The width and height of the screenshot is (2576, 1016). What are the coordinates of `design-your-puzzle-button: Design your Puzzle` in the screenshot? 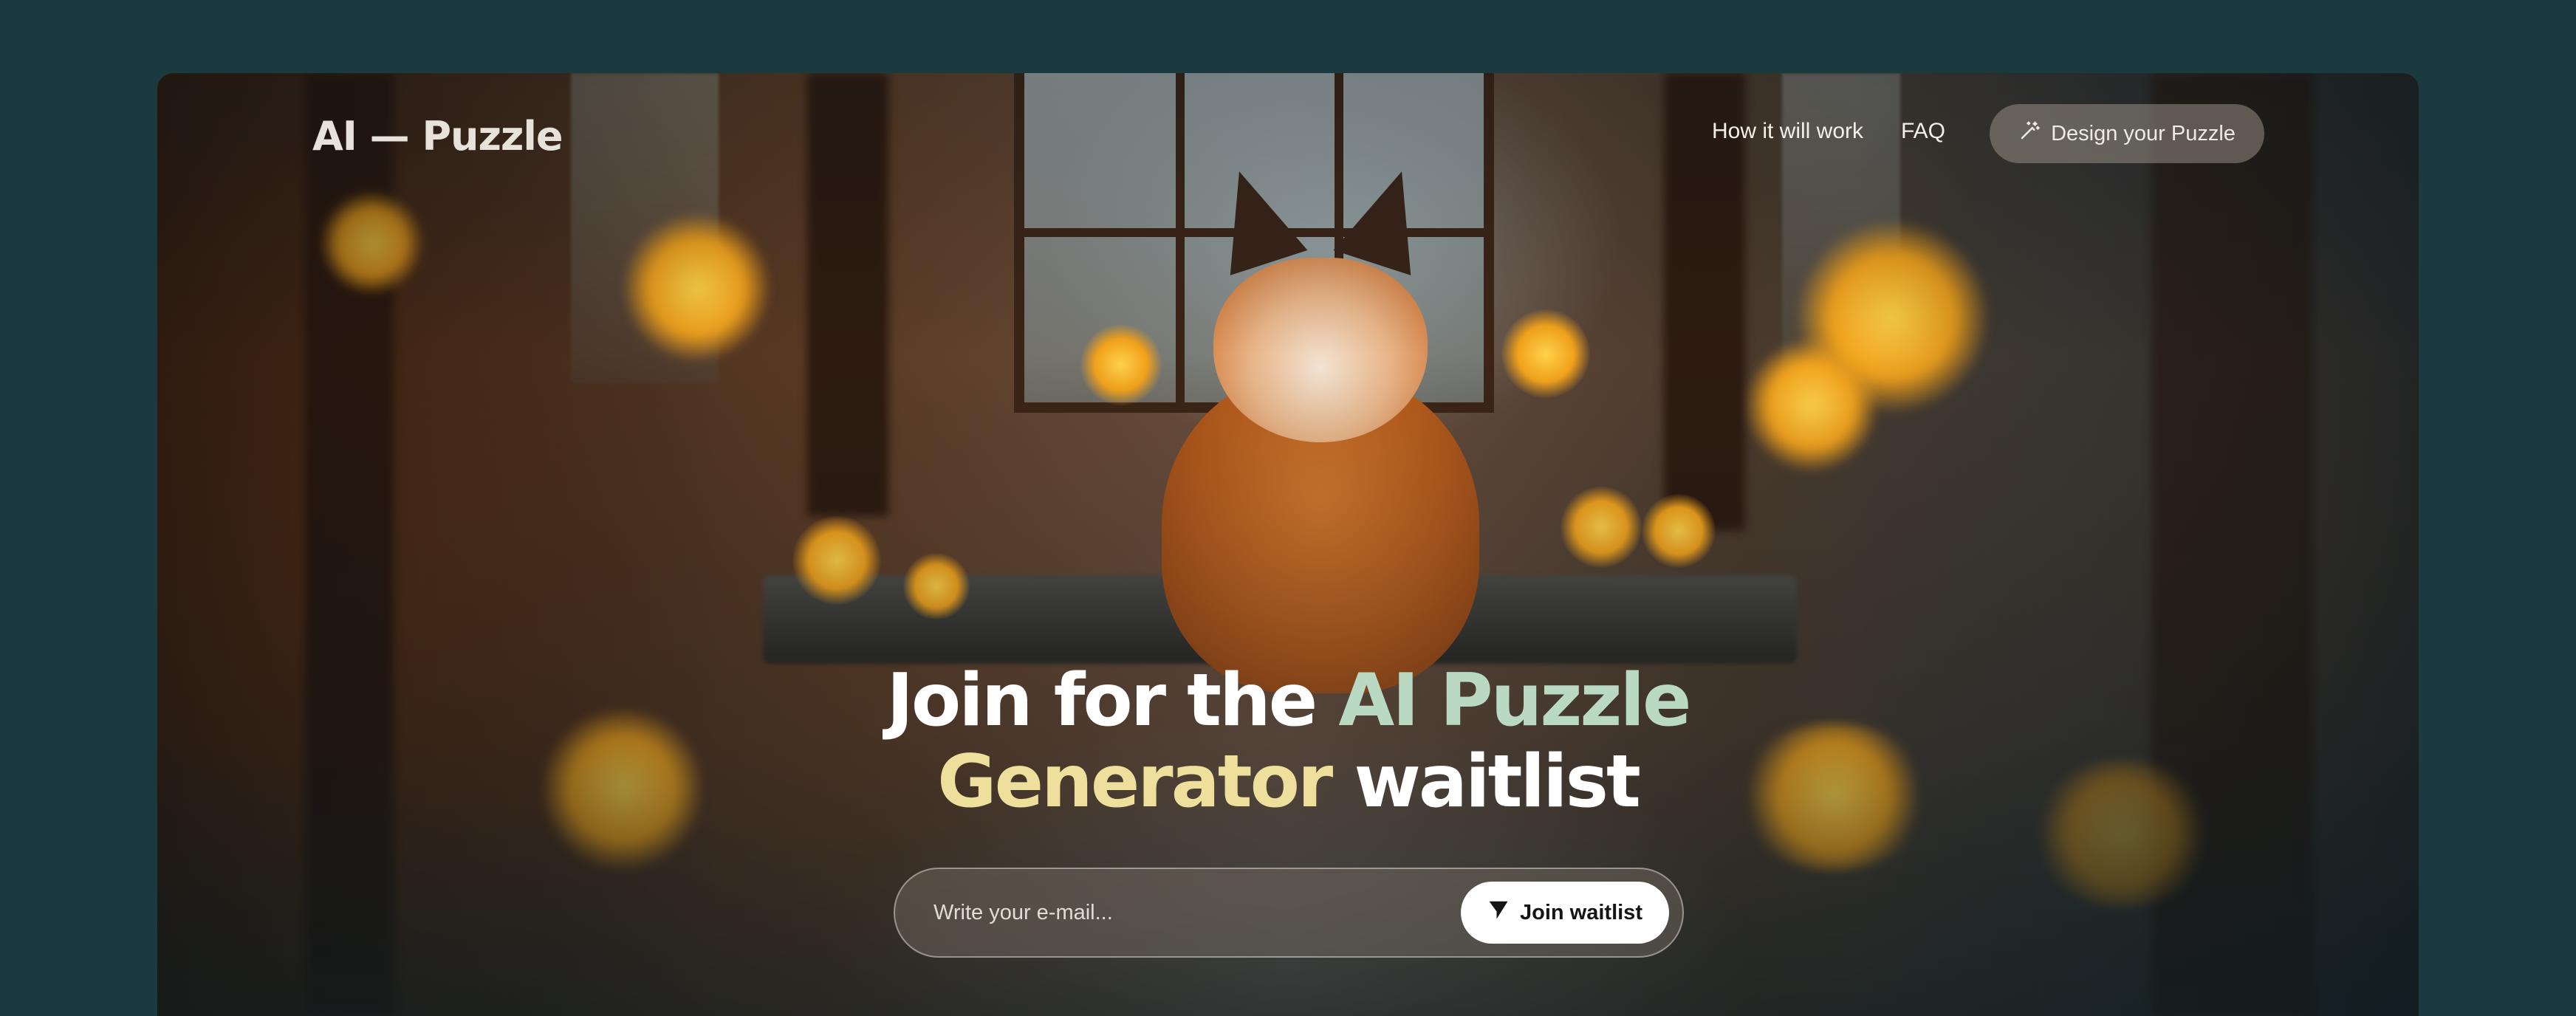 It's located at (2127, 133).